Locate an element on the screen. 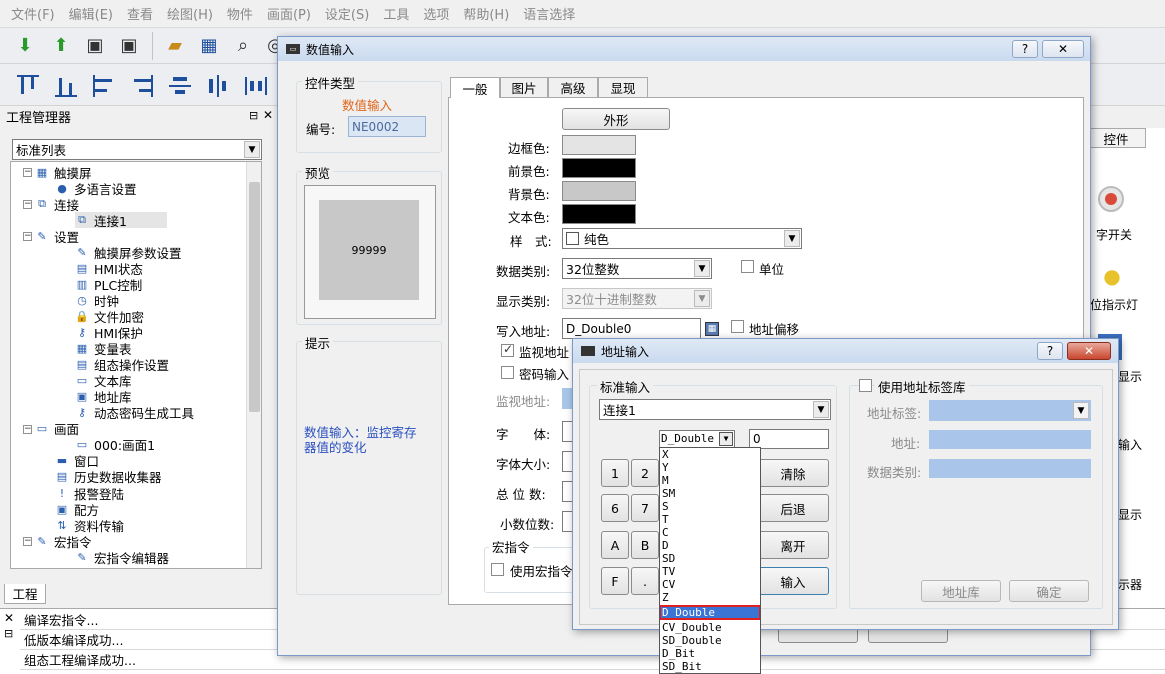 The image size is (1165, 674). offline-sim-icon: ▣ is located at coordinates (95, 45).